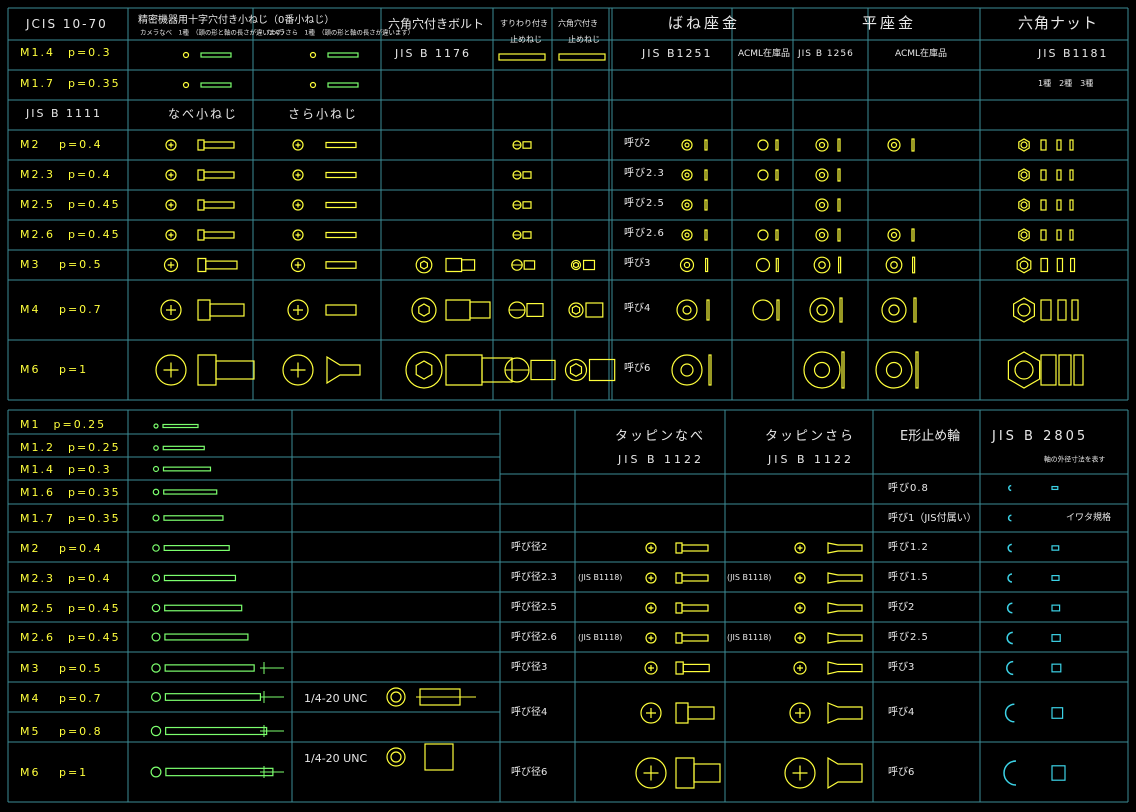 This screenshot has width=1136, height=812. I want to click on hex-nut-type2-m4, so click(1062, 310).